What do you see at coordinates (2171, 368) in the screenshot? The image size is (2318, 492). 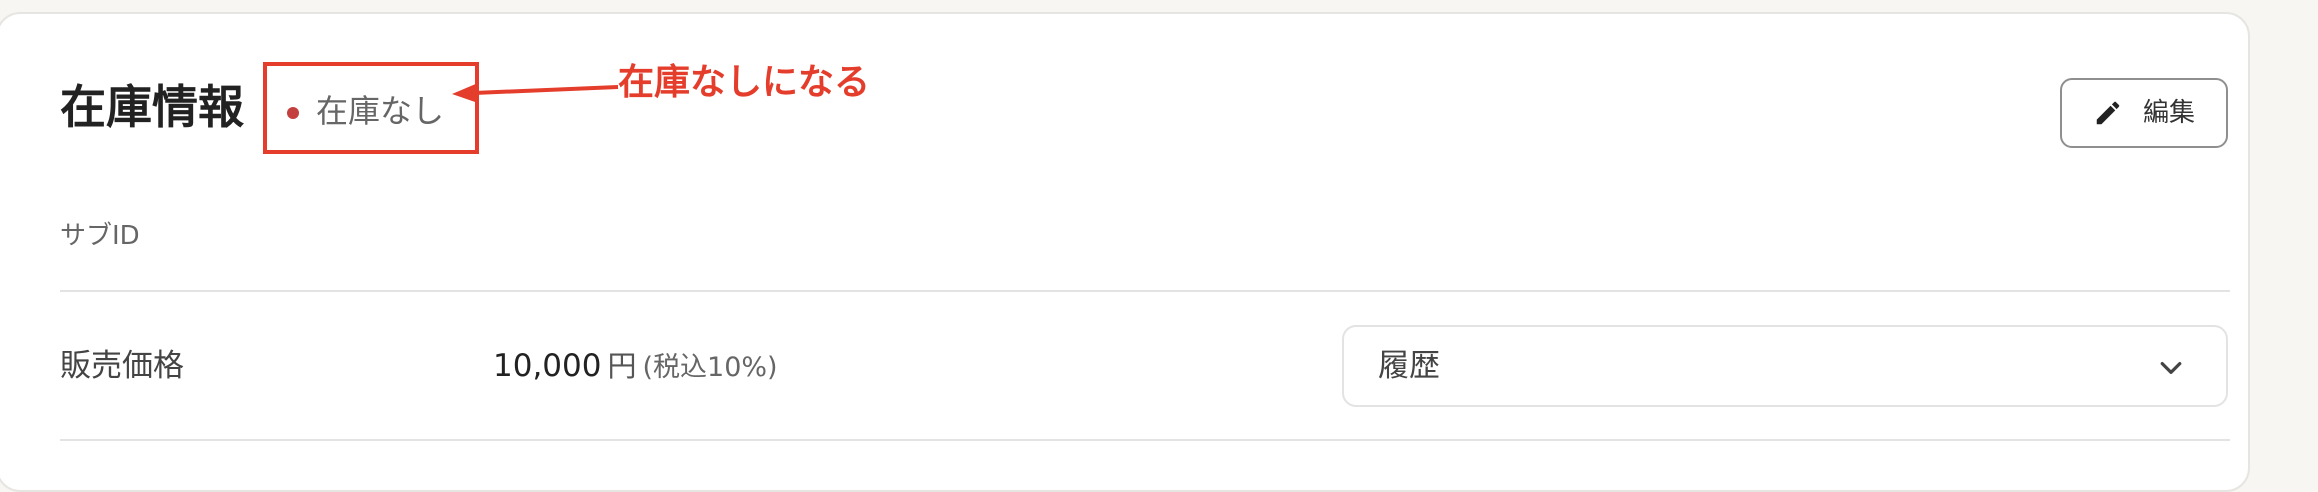 I see `chevron-down-icon` at bounding box center [2171, 368].